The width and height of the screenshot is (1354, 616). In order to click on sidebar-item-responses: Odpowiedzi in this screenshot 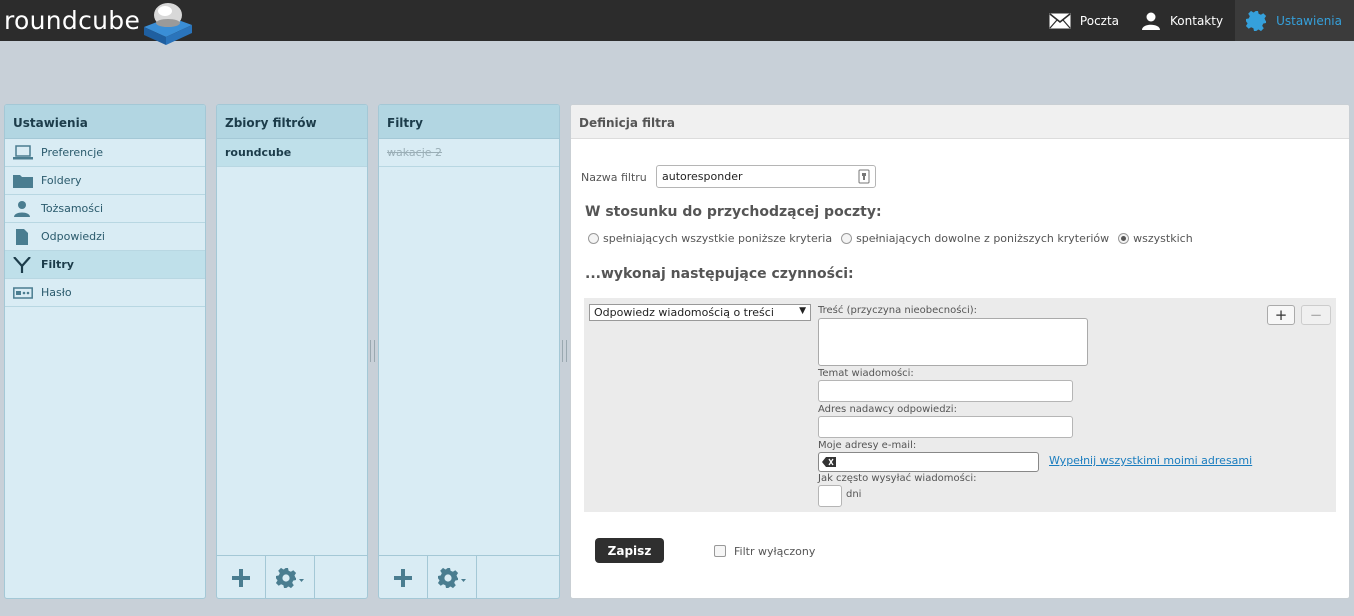, I will do `click(105, 237)`.